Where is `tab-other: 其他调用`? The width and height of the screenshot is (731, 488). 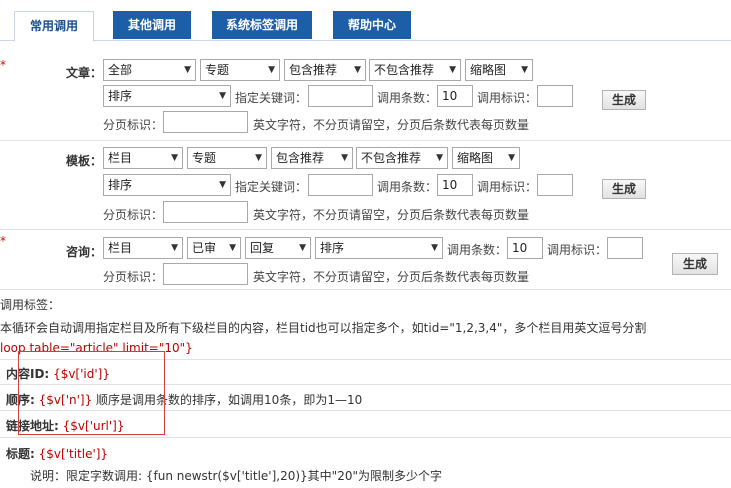 tab-other: 其他调用 is located at coordinates (152, 25).